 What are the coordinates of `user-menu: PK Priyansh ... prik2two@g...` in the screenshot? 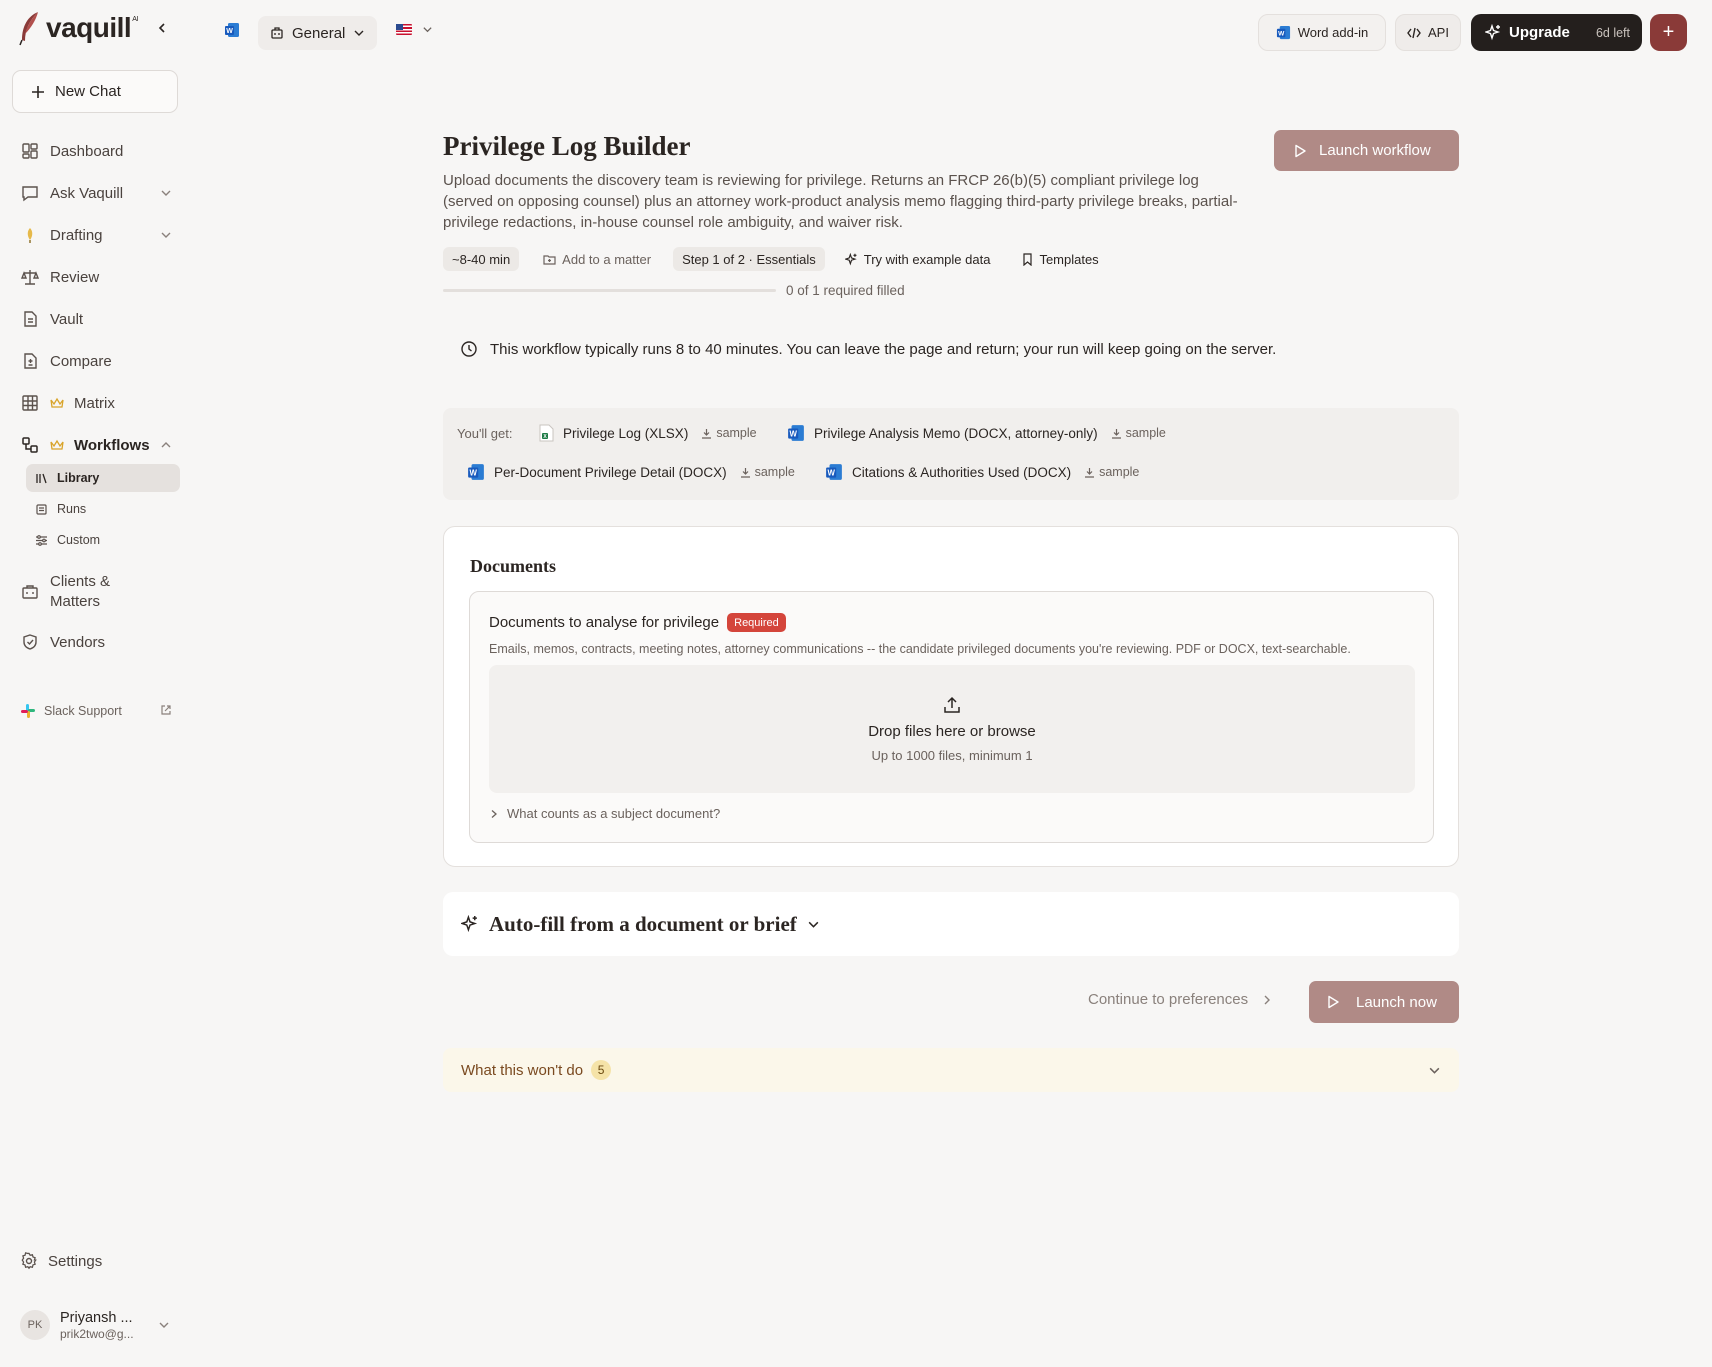 It's located at (95, 1325).